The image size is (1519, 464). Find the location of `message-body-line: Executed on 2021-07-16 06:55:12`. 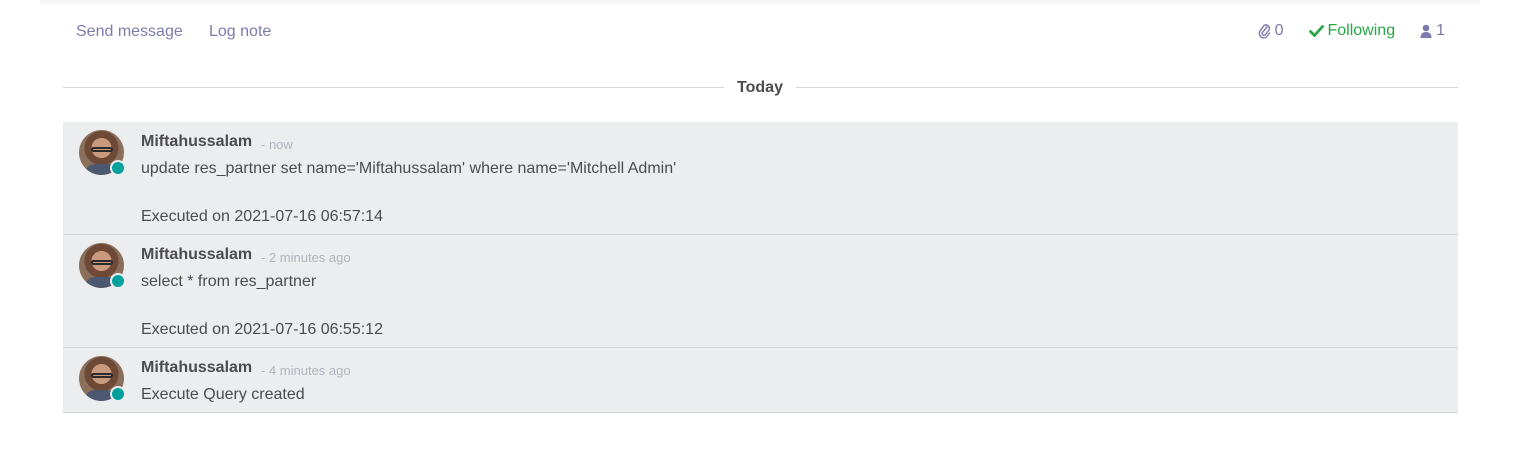

message-body-line: Executed on 2021-07-16 06:55:12 is located at coordinates (262, 329).